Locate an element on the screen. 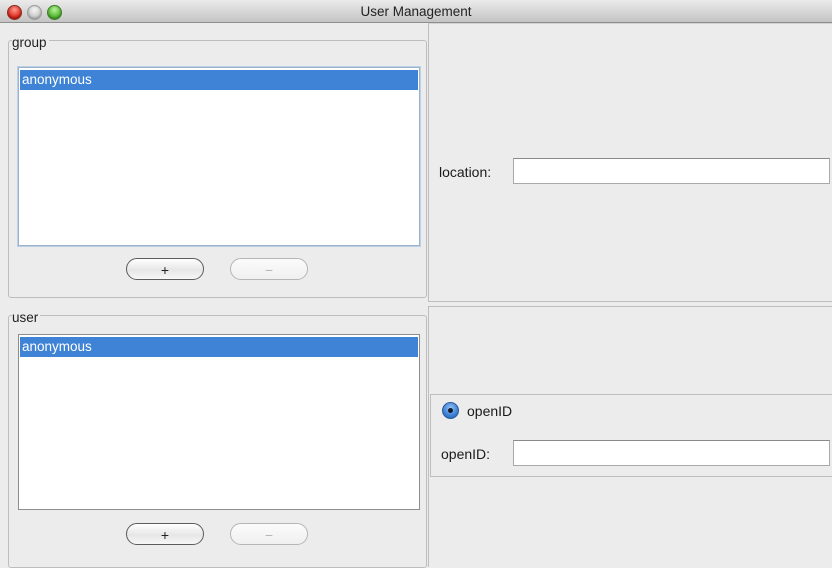 Image resolution: width=832 pixels, height=568 pixels. window-title: User Management is located at coordinates (416, 11).